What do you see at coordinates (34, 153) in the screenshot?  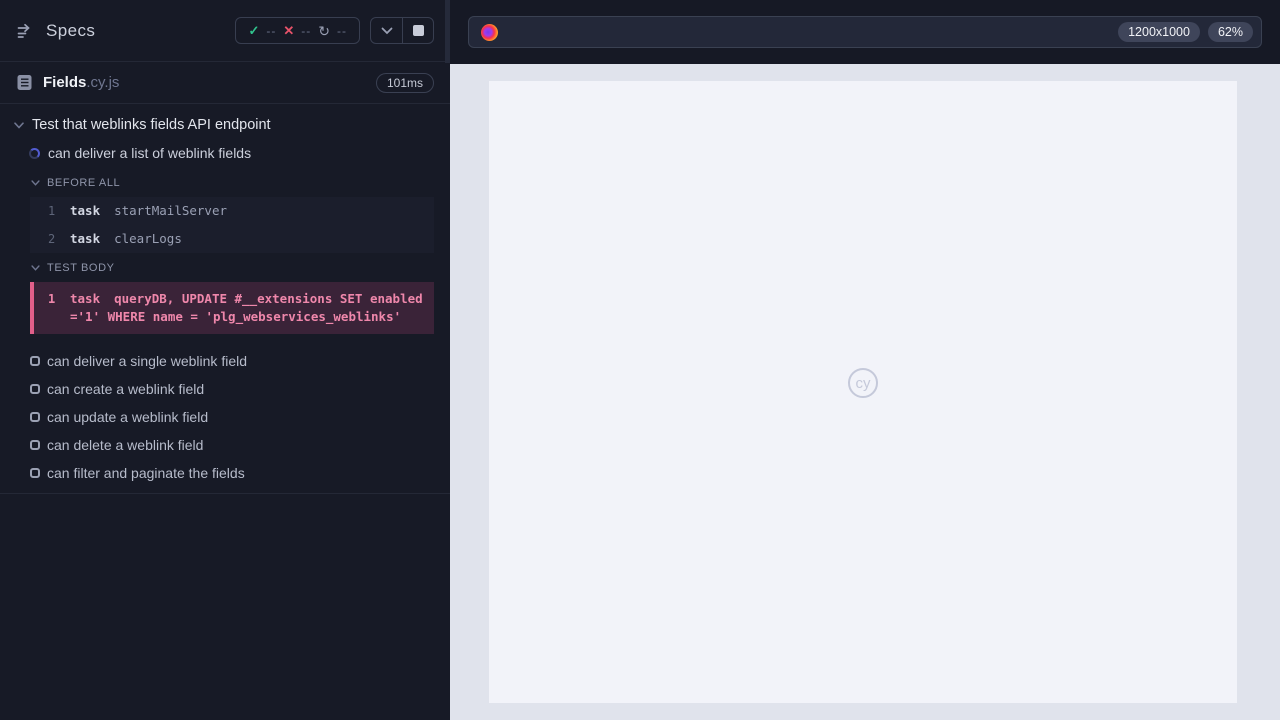 I see `test-running-spinner-icon` at bounding box center [34, 153].